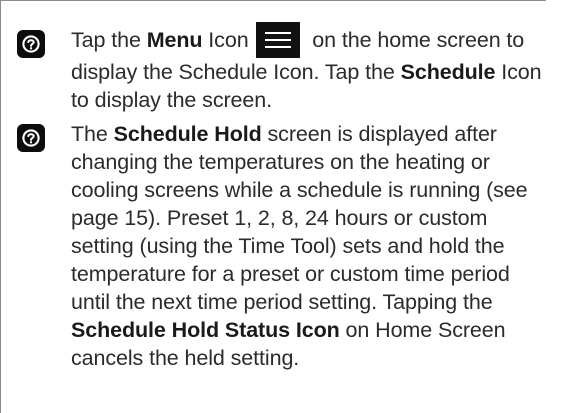 Image resolution: width=561 pixels, height=413 pixels. What do you see at coordinates (92, 134) in the screenshot?
I see `text-segment: The` at bounding box center [92, 134].